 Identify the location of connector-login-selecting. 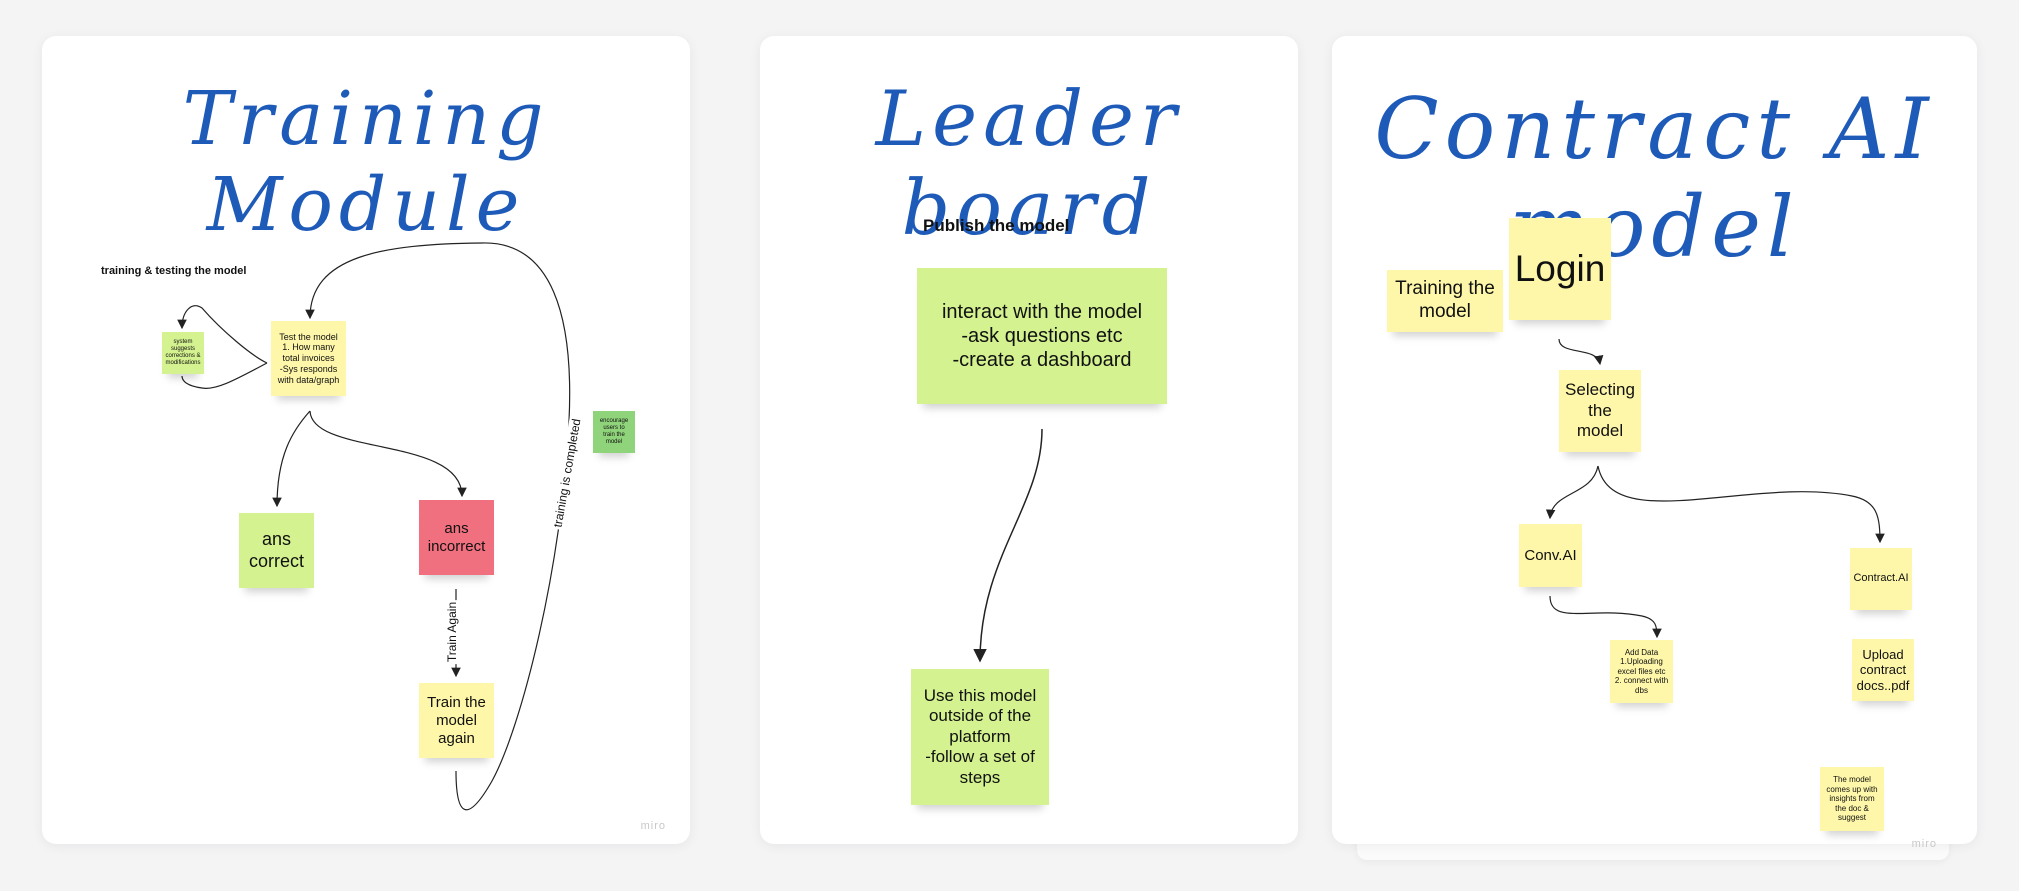
(1581, 352).